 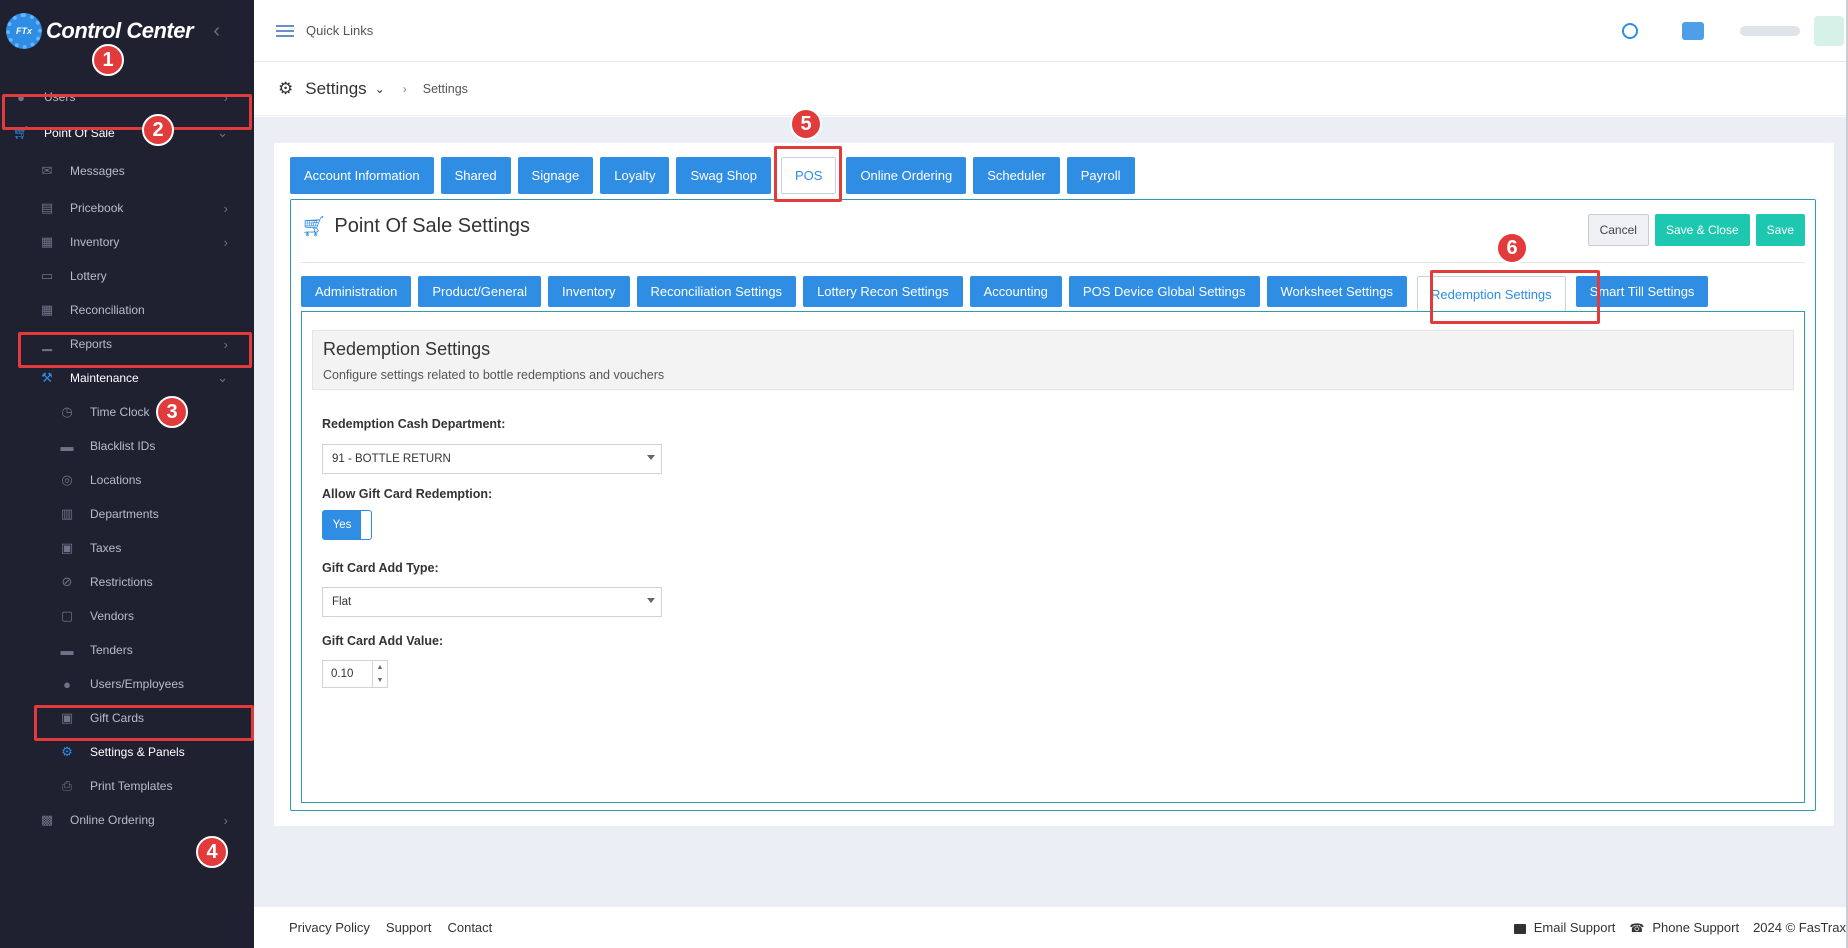 I want to click on tab-signage: Signage, so click(x=555, y=175).